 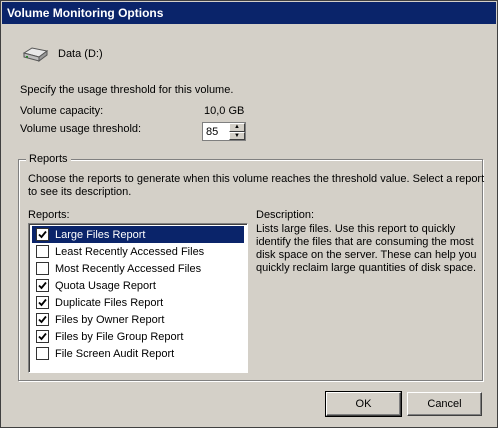 I want to click on threshold-spinner: ▲ ▼, so click(x=224, y=131).